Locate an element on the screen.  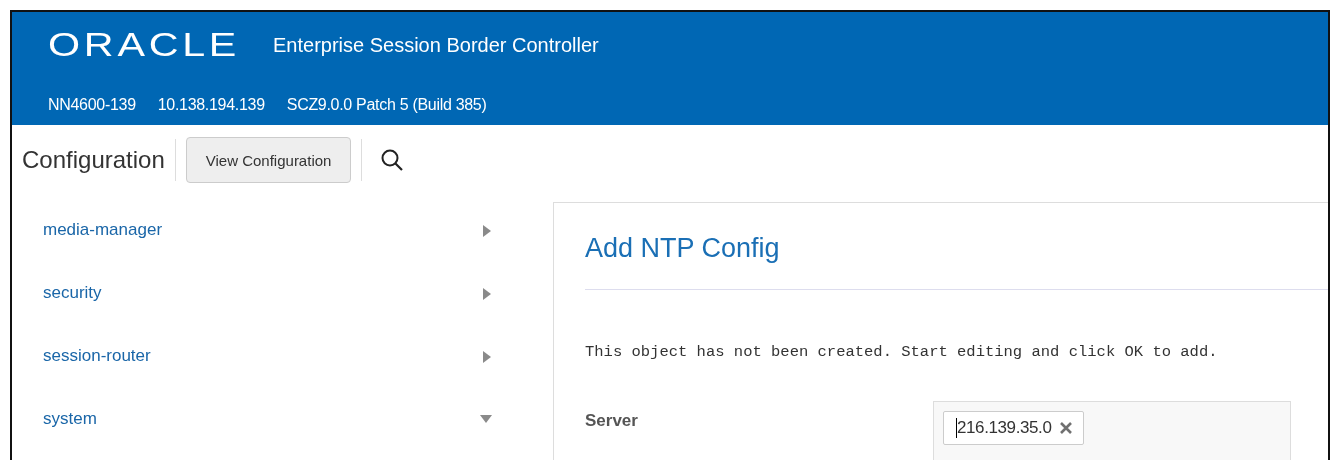
chip-text: 216.139.35.0 is located at coordinates (1004, 428).